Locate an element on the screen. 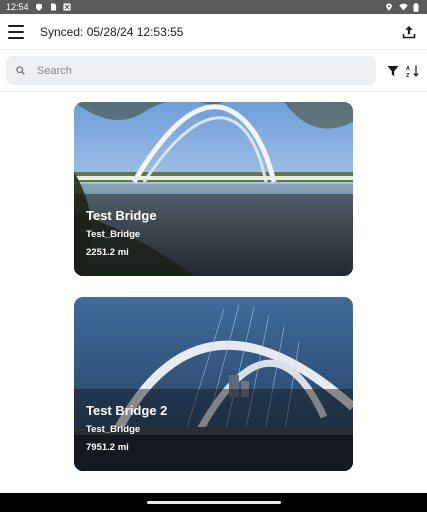 This screenshot has width=427, height=512. status-time: 12:54 is located at coordinates (17, 7).